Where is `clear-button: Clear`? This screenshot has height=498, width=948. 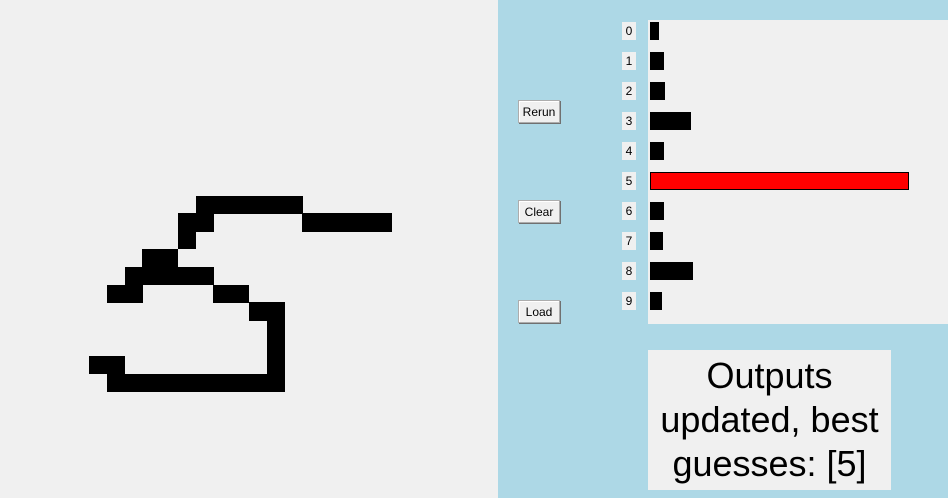
clear-button: Clear is located at coordinates (539, 211).